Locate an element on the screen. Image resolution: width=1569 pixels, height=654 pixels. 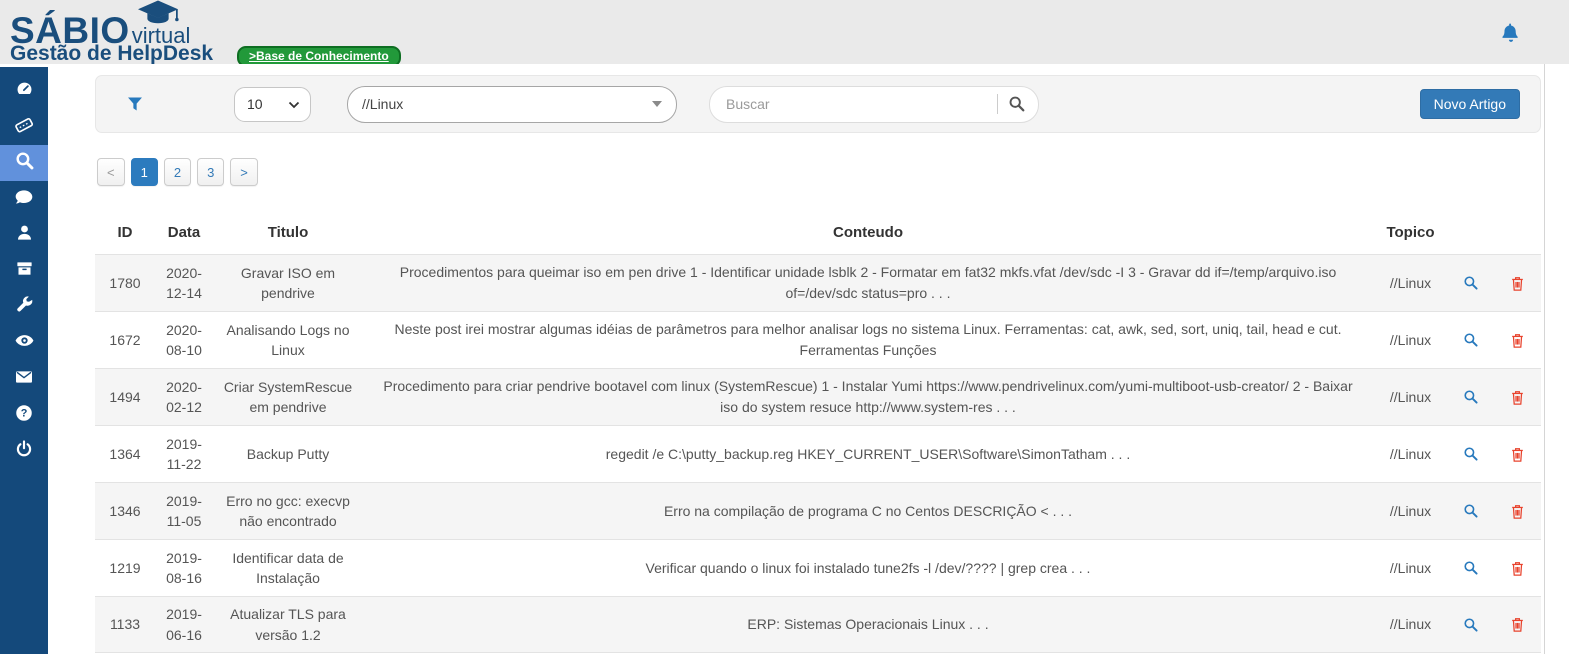
sidebar-item-help: ? is located at coordinates (24, 415).